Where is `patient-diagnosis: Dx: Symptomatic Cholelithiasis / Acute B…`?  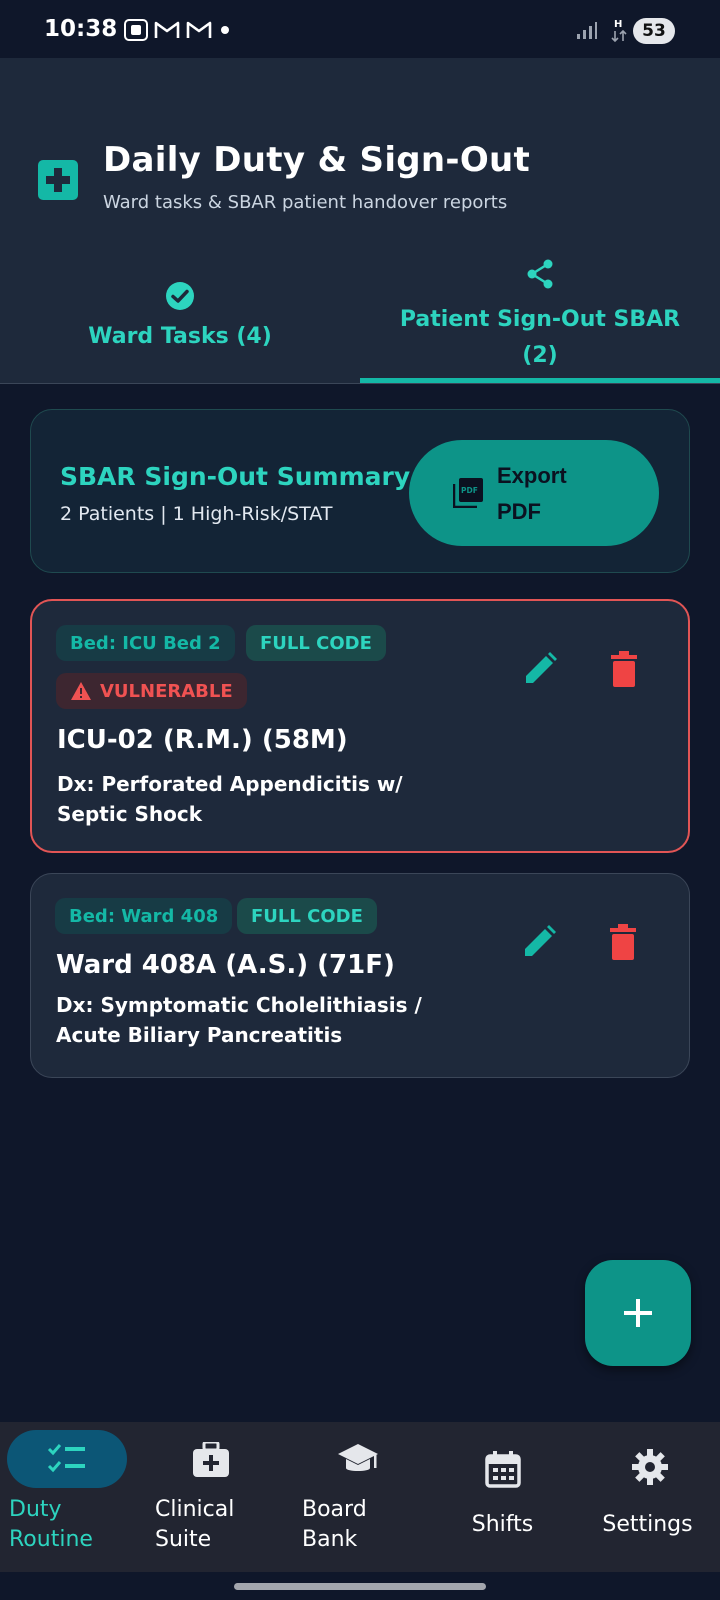
patient-diagnosis: Dx: Symptomatic Cholelithiasis / Acute B… is located at coordinates (239, 1020).